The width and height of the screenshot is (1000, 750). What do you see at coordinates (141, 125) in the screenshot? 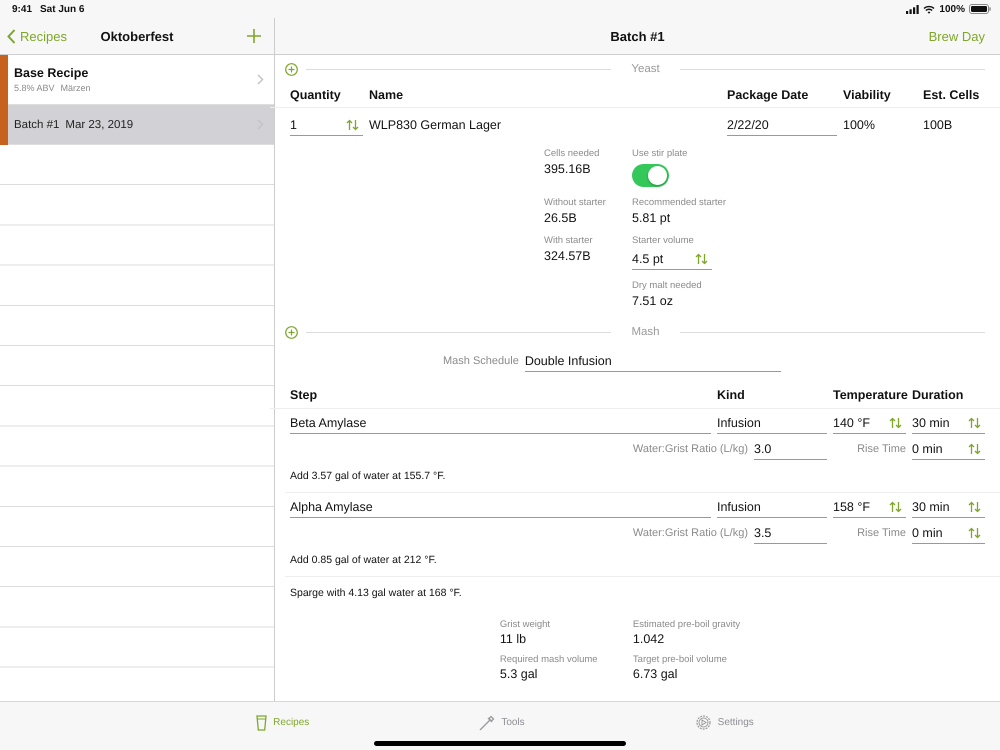
I see `recipe-list-item: Batch #1 Mar 23, 2019` at bounding box center [141, 125].